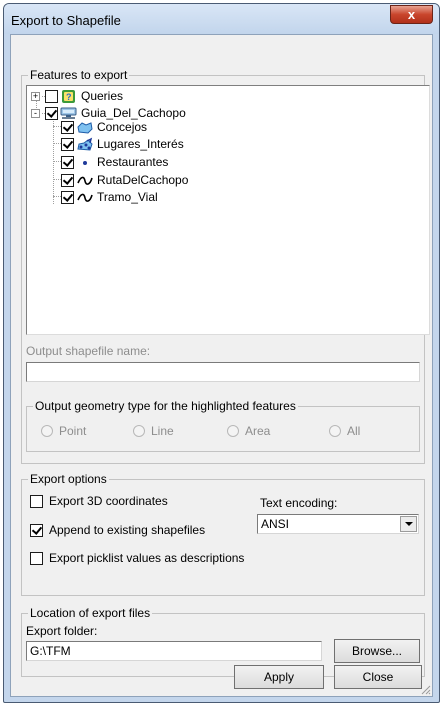 The image size is (446, 706). What do you see at coordinates (140, 144) in the screenshot?
I see `tree-item-label: Lugares_Interés` at bounding box center [140, 144].